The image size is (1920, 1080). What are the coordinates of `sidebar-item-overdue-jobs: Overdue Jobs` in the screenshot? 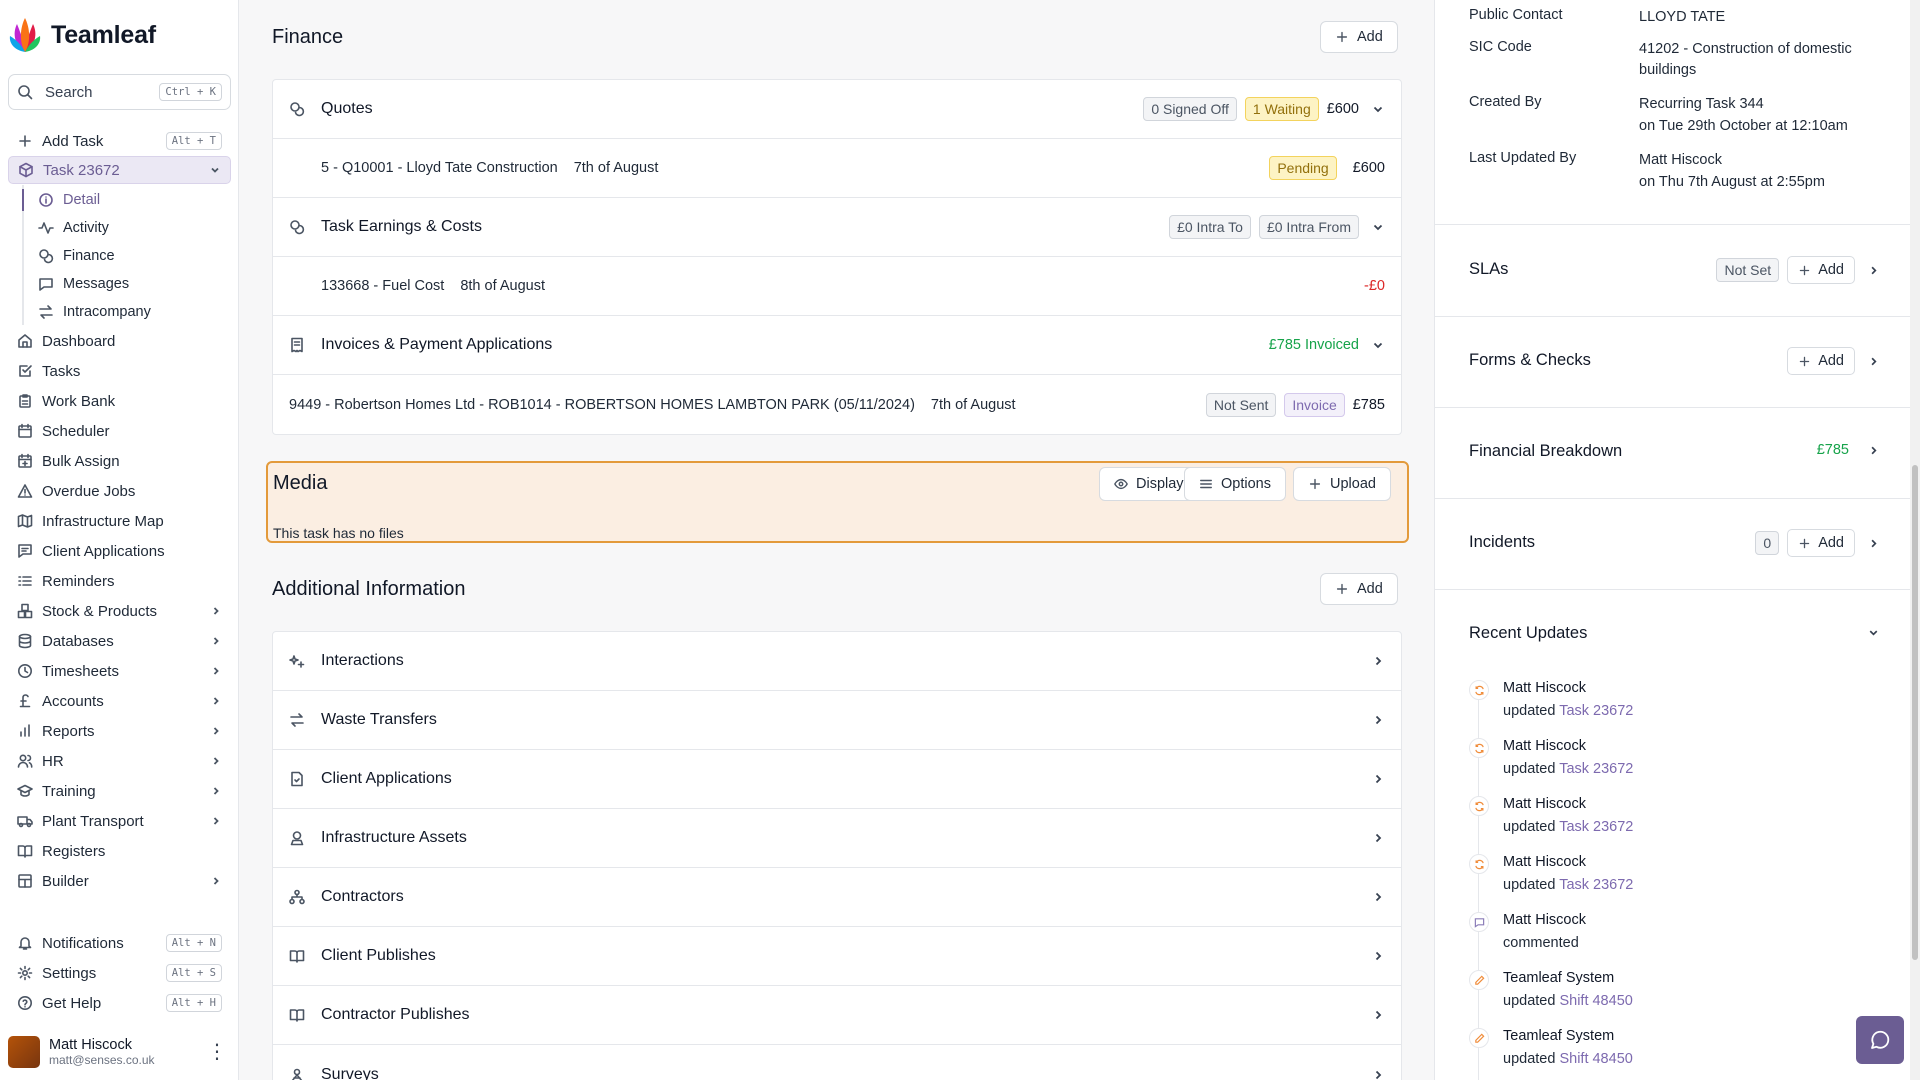 It's located at (119, 491).